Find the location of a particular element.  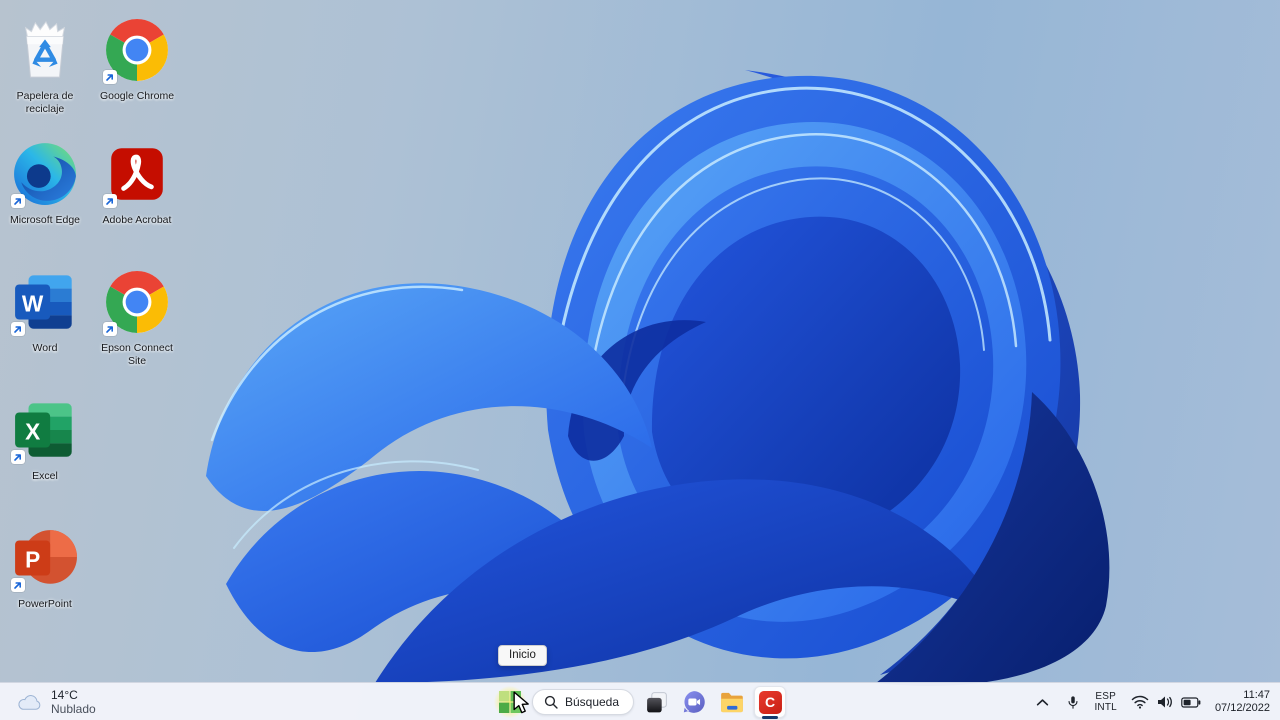

wifi-icon is located at coordinates (1140, 702).